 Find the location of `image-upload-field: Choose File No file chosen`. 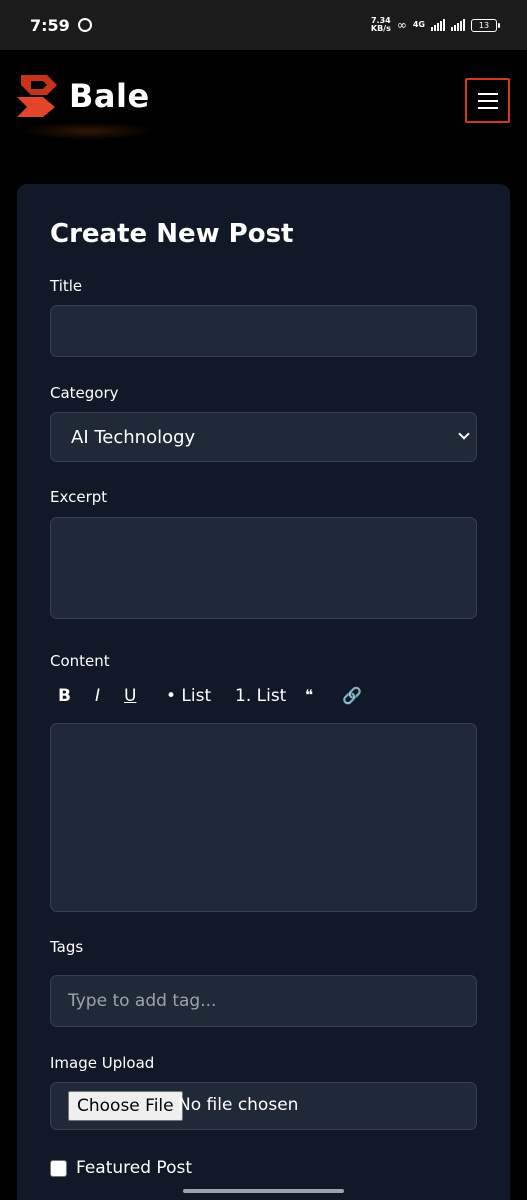

image-upload-field: Choose File No file chosen is located at coordinates (263, 1106).